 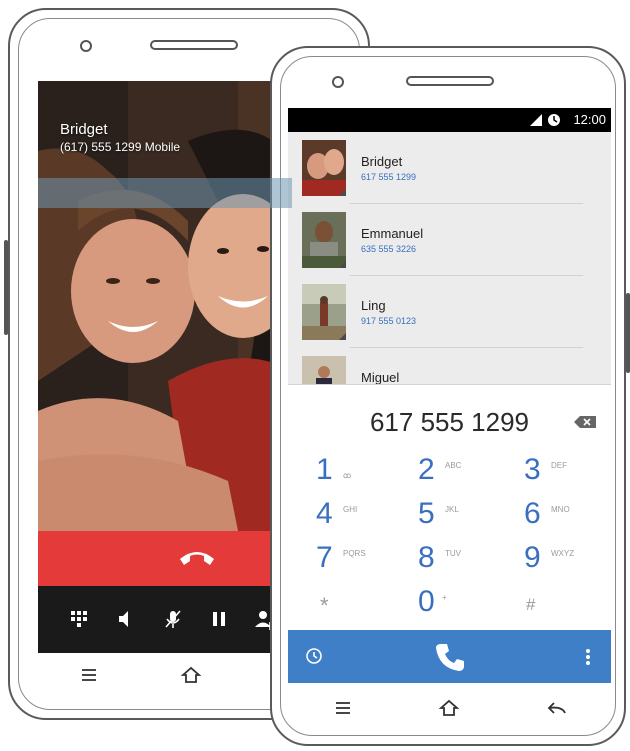 What do you see at coordinates (361, 562) in the screenshot?
I see `key-7: 7 PQRS` at bounding box center [361, 562].